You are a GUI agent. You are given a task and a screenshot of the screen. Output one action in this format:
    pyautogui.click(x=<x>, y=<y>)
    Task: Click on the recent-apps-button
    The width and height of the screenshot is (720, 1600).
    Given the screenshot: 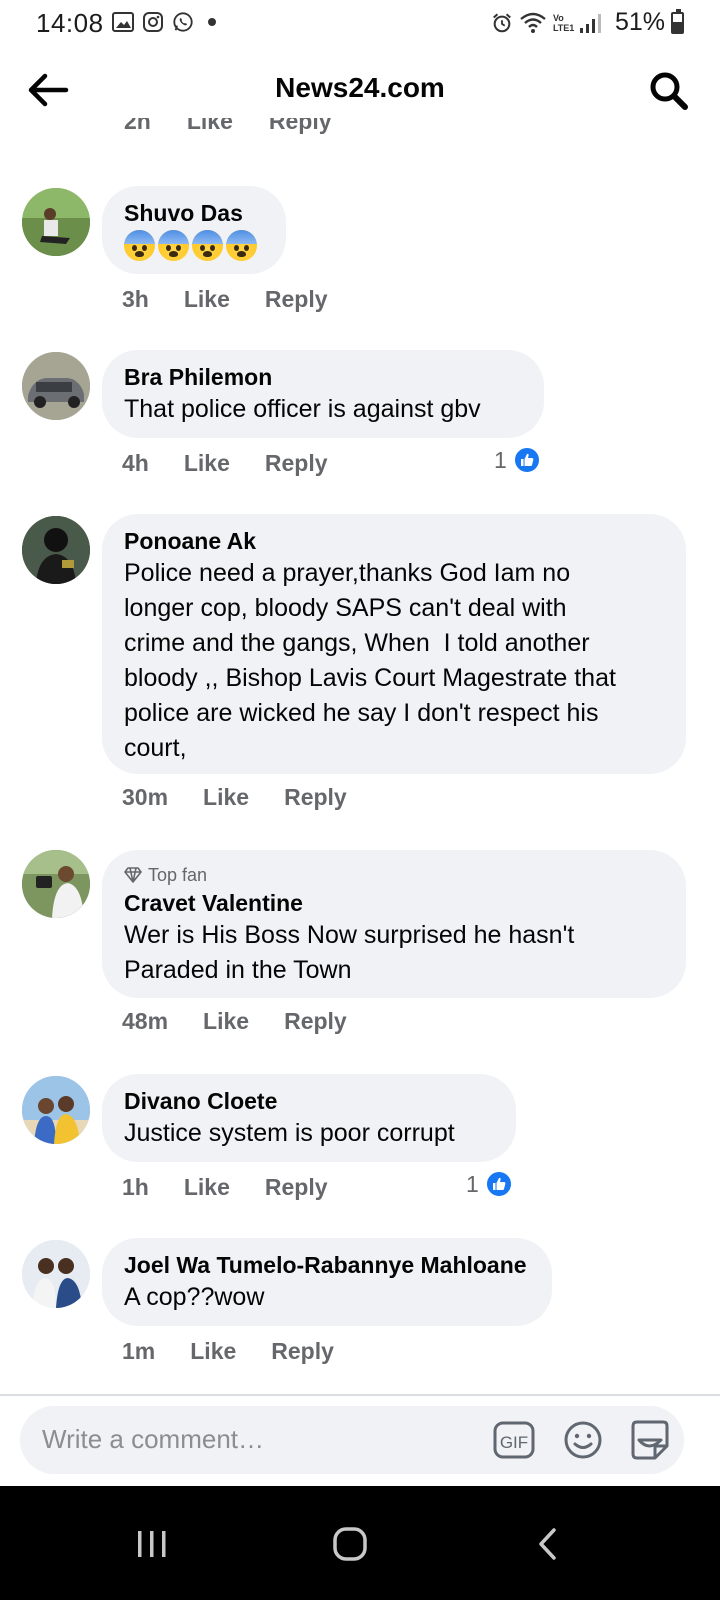 What is the action you would take?
    pyautogui.click(x=152, y=1544)
    